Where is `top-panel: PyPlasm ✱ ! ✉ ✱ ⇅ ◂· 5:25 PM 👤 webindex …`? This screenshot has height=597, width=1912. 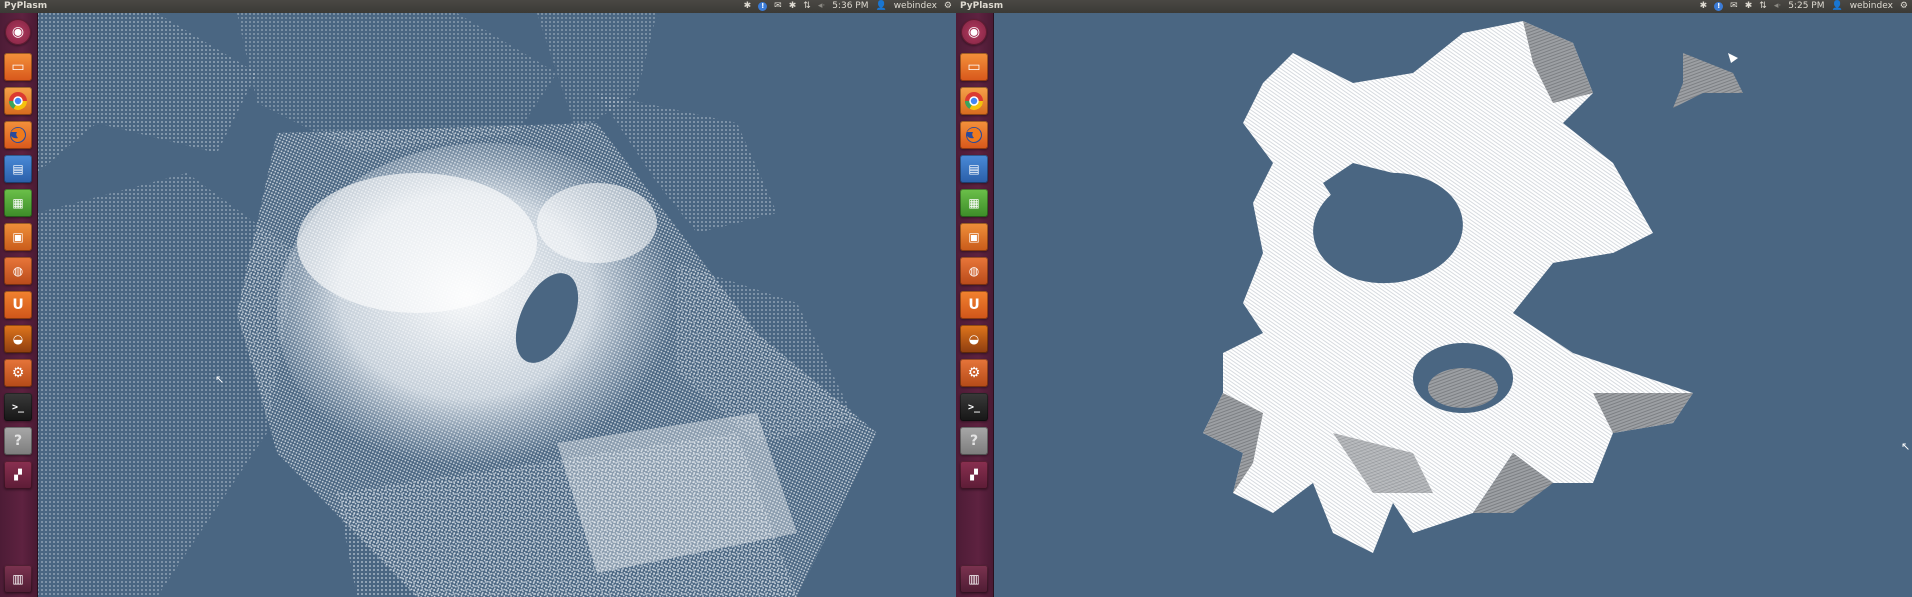 top-panel: PyPlasm ✱ ! ✉ ✱ ⇅ ◂· 5:25 PM 👤 webindex … is located at coordinates (1434, 6).